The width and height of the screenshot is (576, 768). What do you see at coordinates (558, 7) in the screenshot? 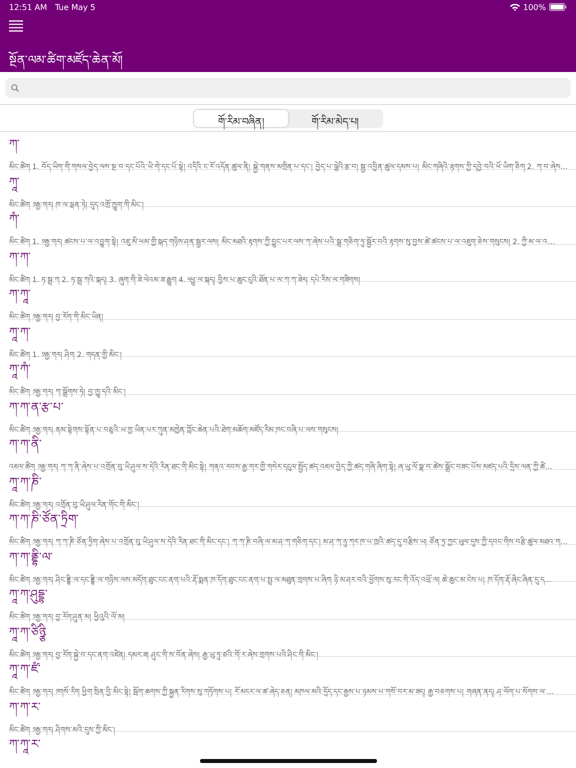
I see `battery-icon` at bounding box center [558, 7].